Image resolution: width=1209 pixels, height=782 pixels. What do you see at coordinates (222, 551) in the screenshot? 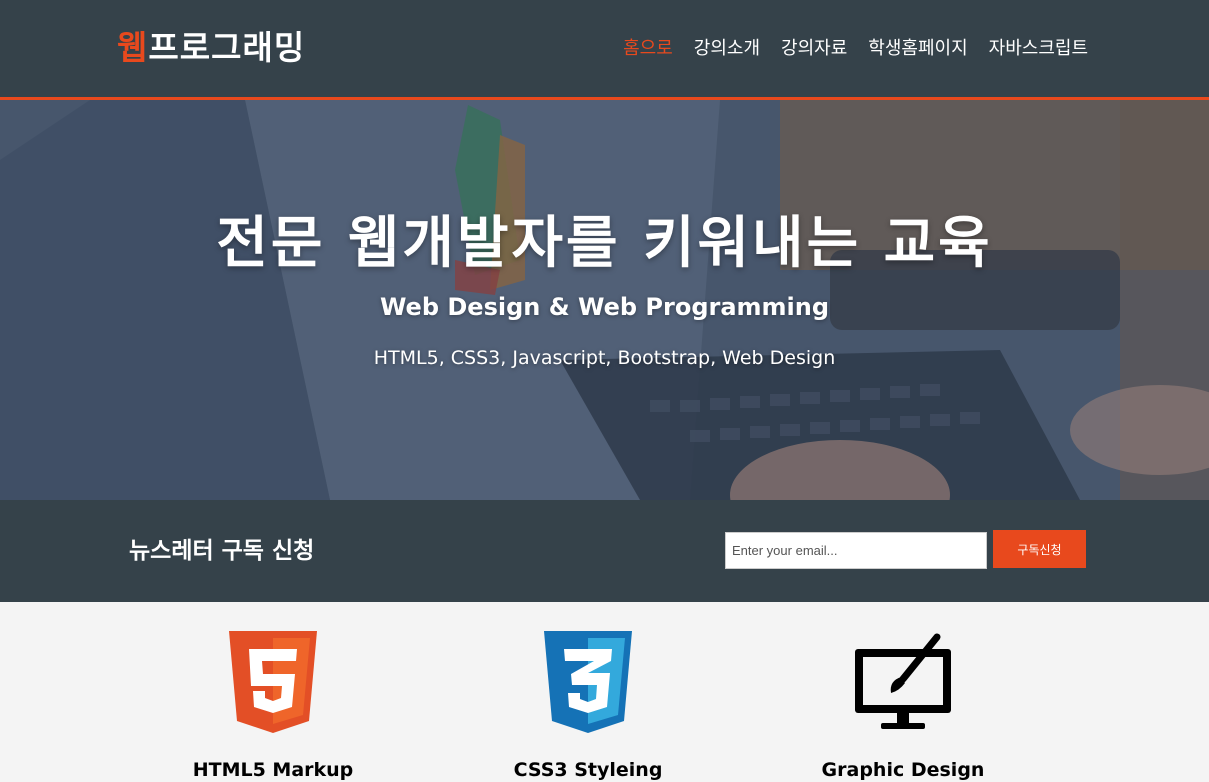
I see `newsletter-title: 뉴스레터 구독 신청` at bounding box center [222, 551].